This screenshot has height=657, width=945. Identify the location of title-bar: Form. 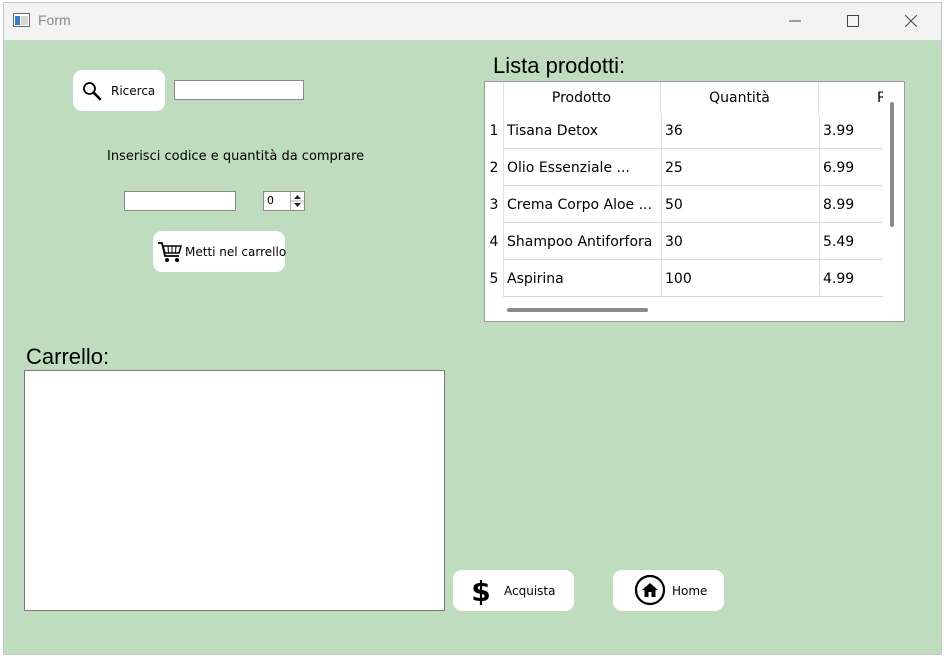
(472, 21).